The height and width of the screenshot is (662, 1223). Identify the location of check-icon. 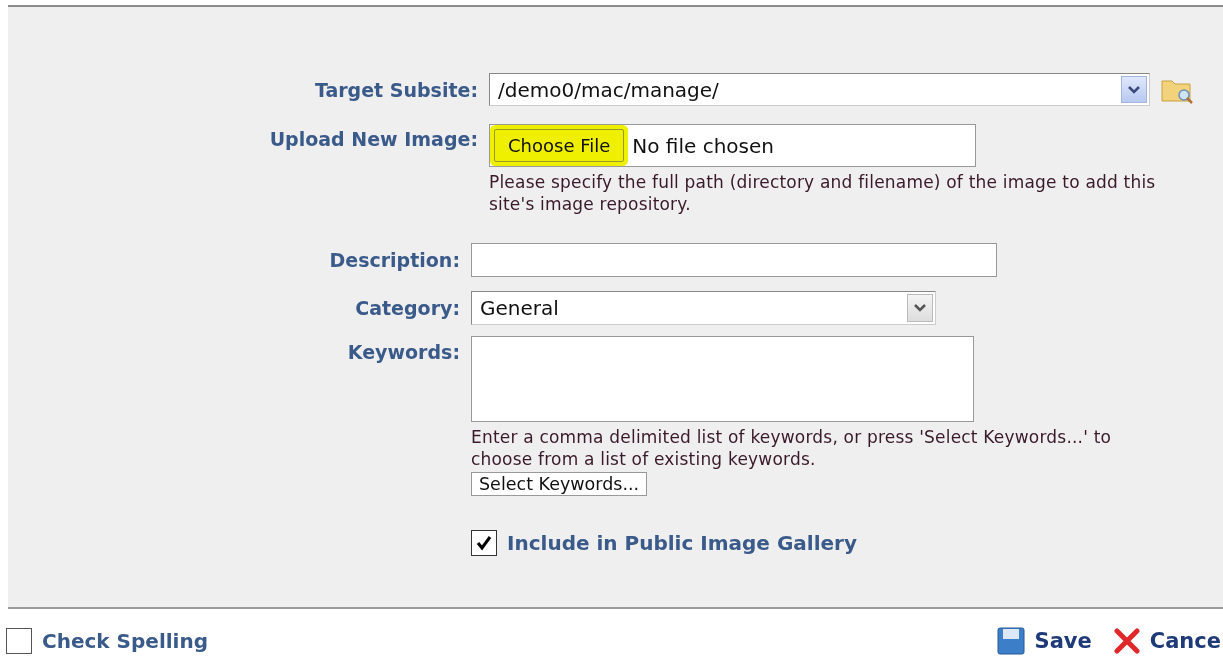
(484, 543).